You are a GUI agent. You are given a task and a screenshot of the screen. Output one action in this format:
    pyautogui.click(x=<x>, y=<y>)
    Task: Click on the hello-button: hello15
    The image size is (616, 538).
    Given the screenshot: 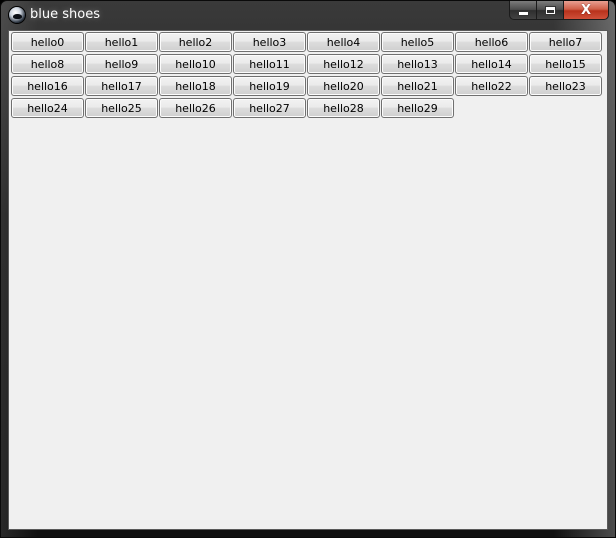 What is the action you would take?
    pyautogui.click(x=565, y=64)
    